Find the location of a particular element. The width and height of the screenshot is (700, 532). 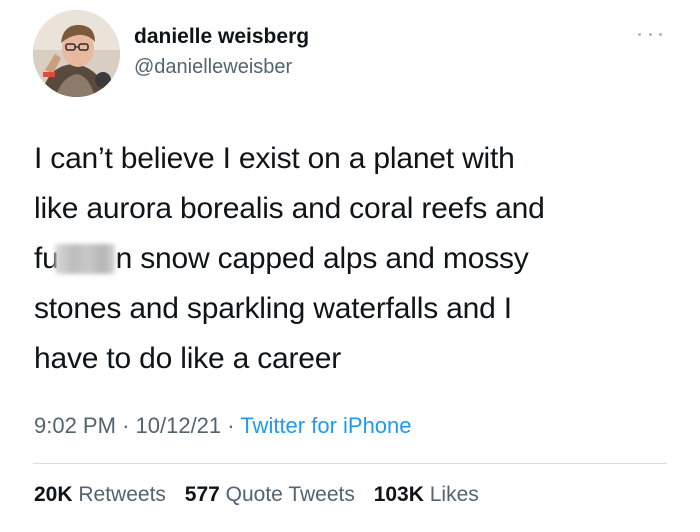

quote-tweets-stat: 577 Quote Tweets is located at coordinates (270, 495).